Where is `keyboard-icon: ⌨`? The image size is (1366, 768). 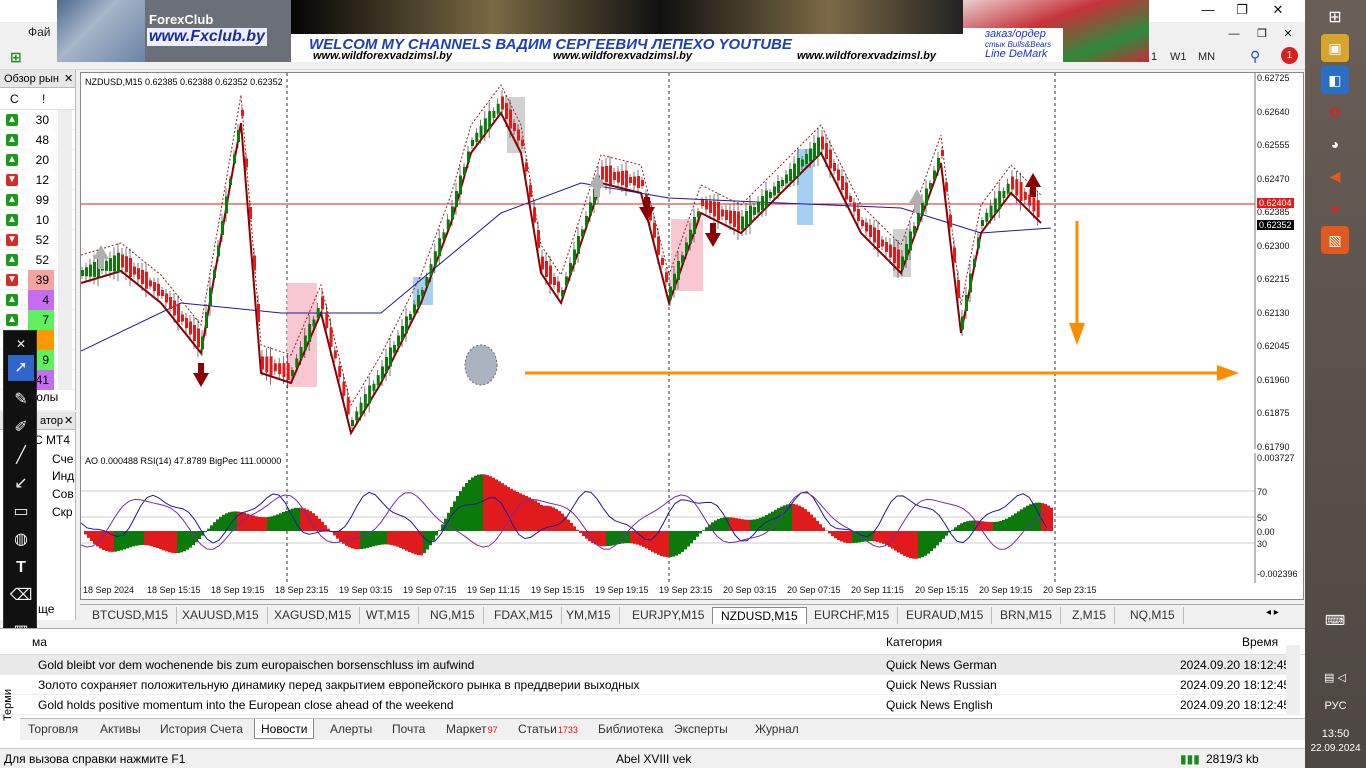
keyboard-icon: ⌨ is located at coordinates (1335, 620).